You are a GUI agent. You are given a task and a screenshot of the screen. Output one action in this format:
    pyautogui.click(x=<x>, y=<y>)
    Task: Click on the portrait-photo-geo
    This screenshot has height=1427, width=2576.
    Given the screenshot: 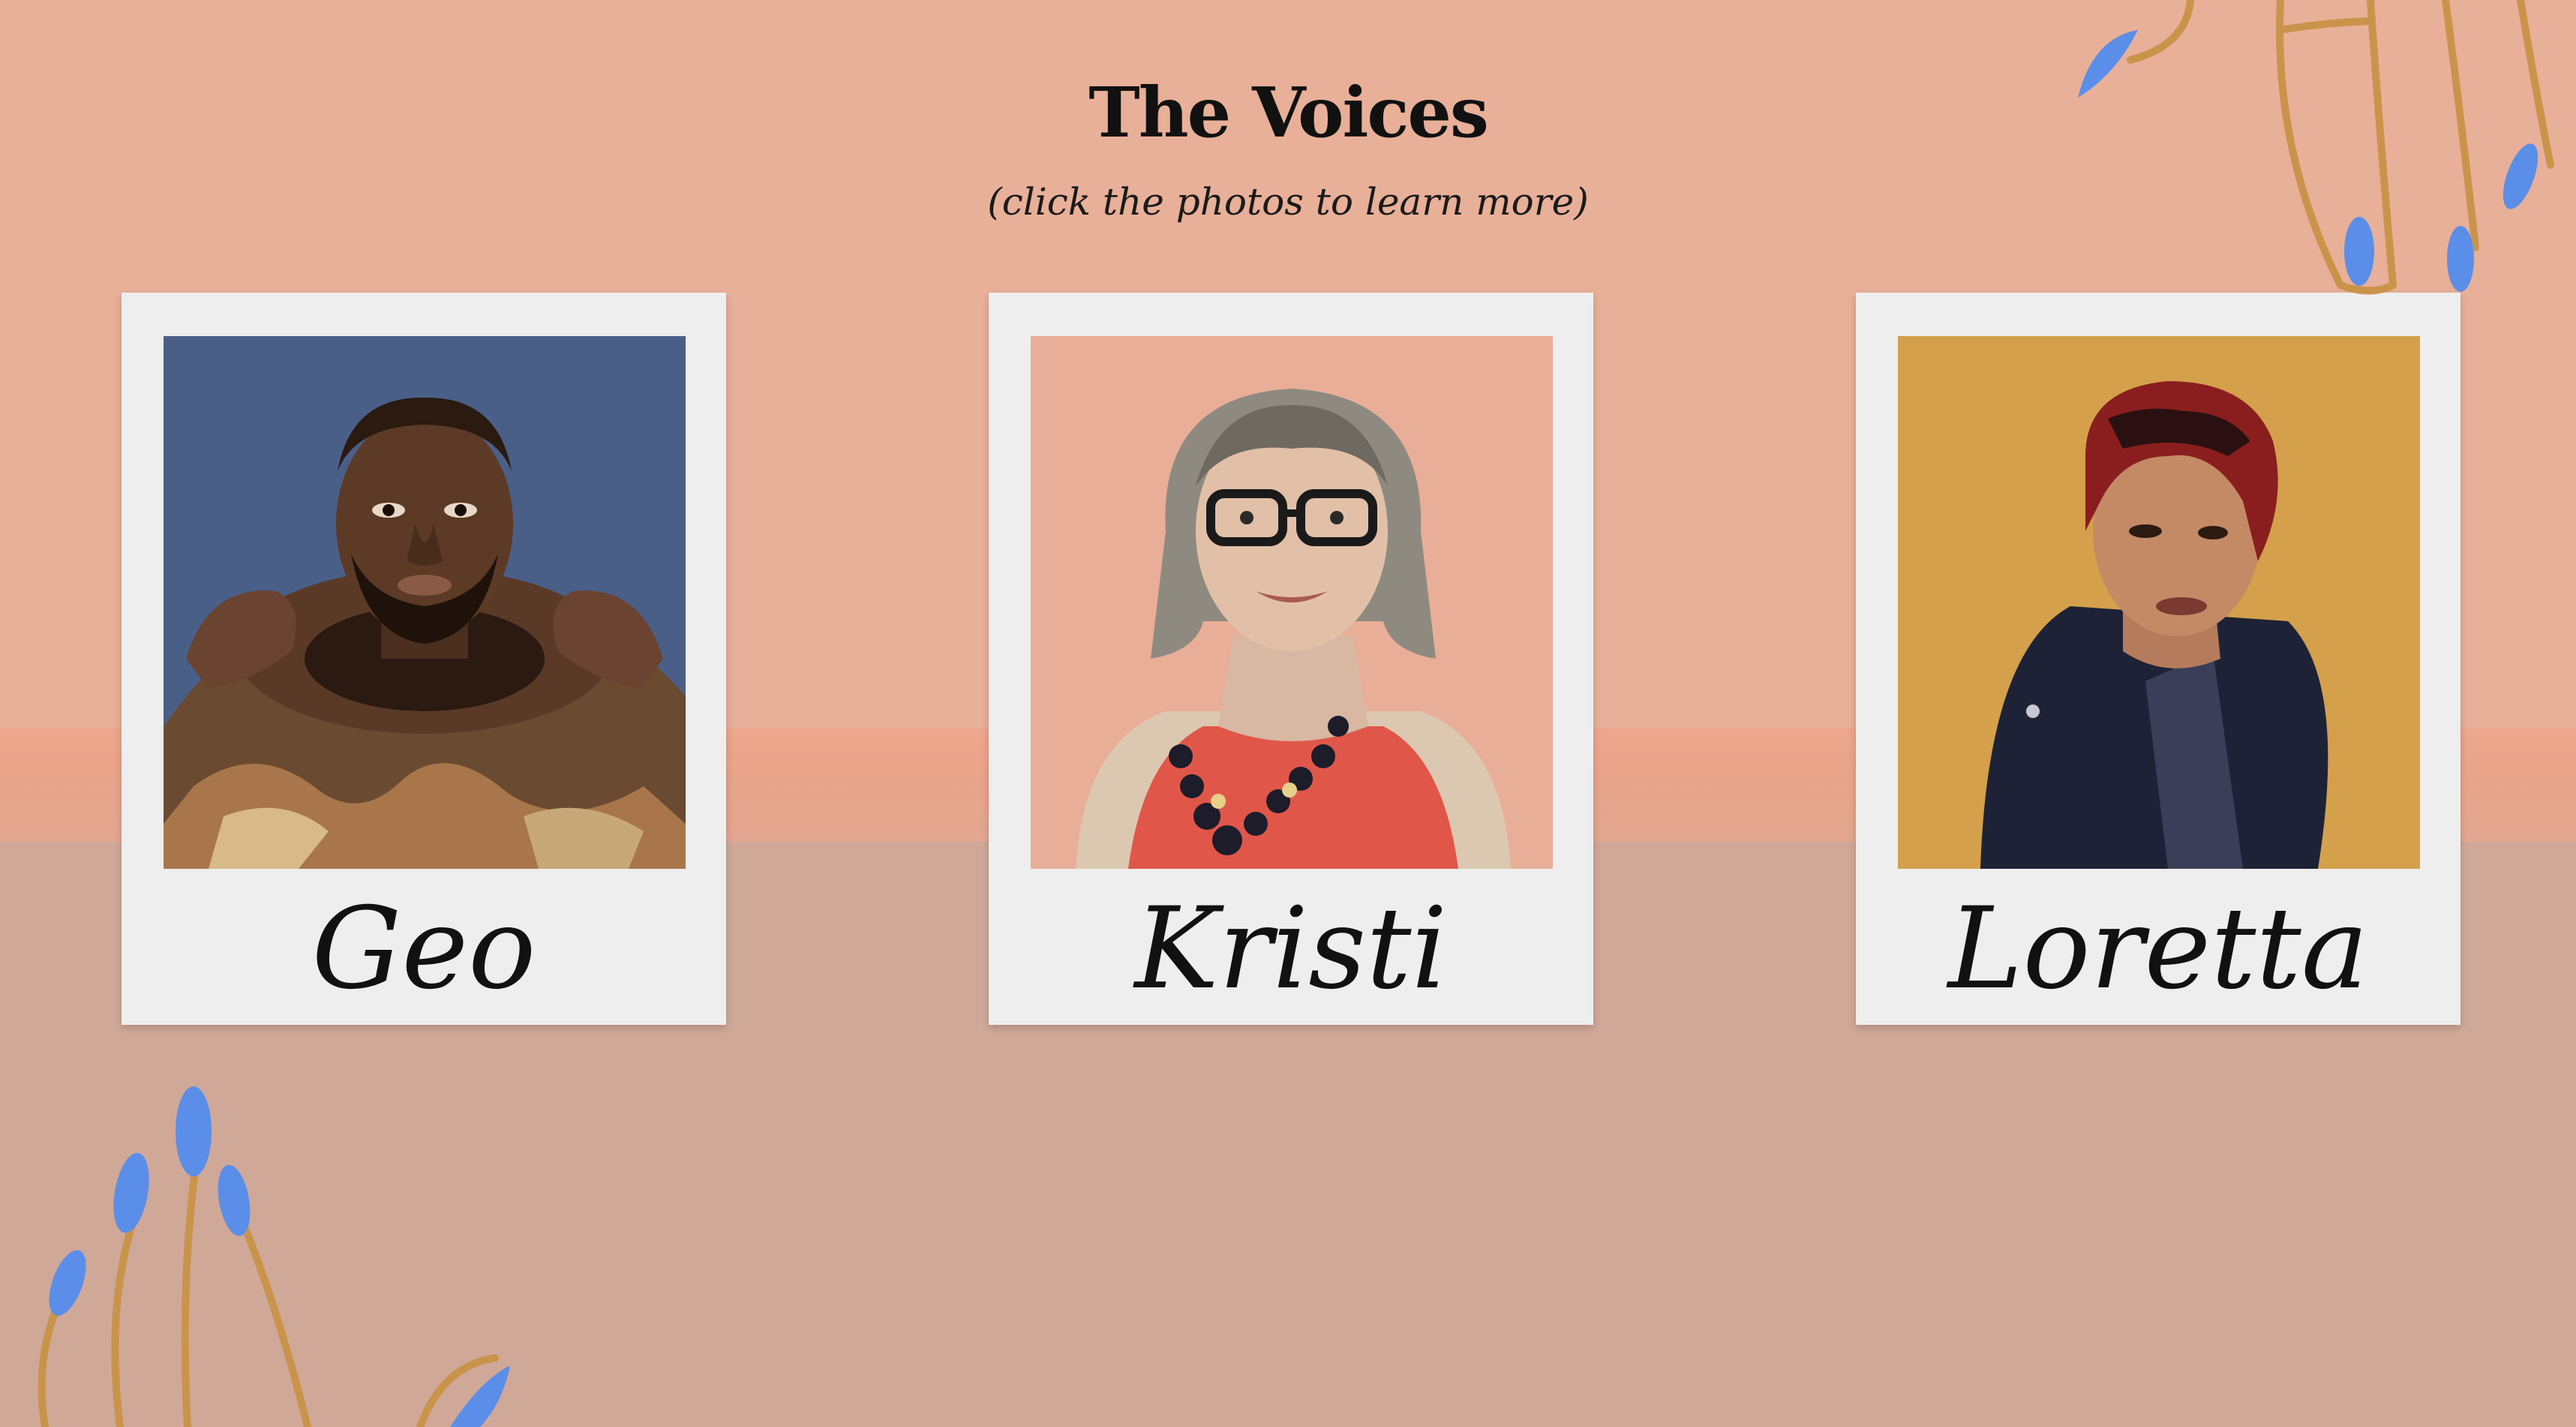 What is the action you would take?
    pyautogui.click(x=425, y=602)
    